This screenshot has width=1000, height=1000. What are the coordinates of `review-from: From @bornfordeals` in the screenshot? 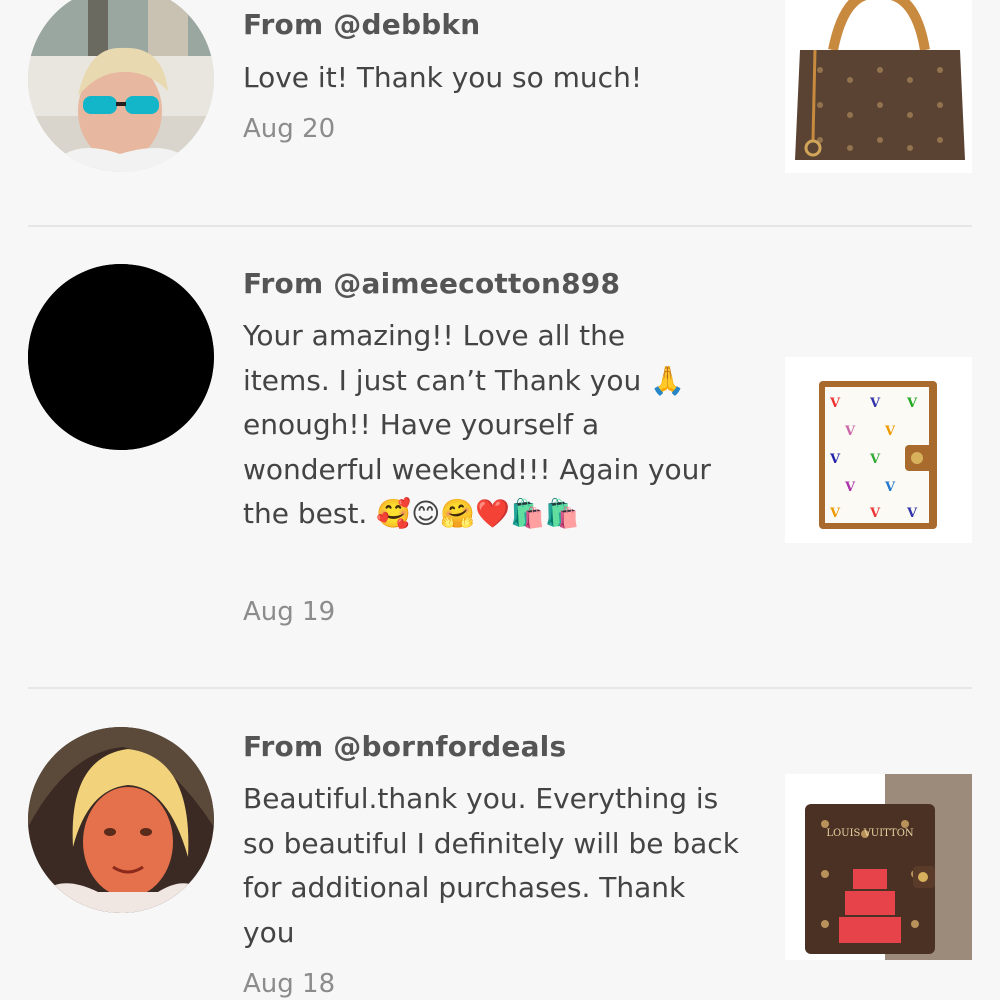 It's located at (404, 746).